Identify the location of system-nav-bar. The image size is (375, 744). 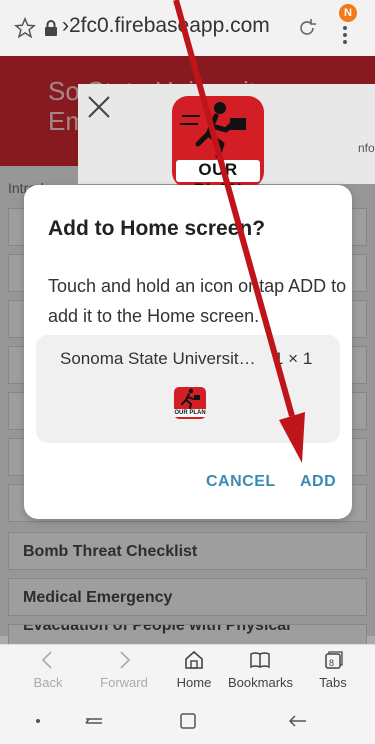
(187, 721).